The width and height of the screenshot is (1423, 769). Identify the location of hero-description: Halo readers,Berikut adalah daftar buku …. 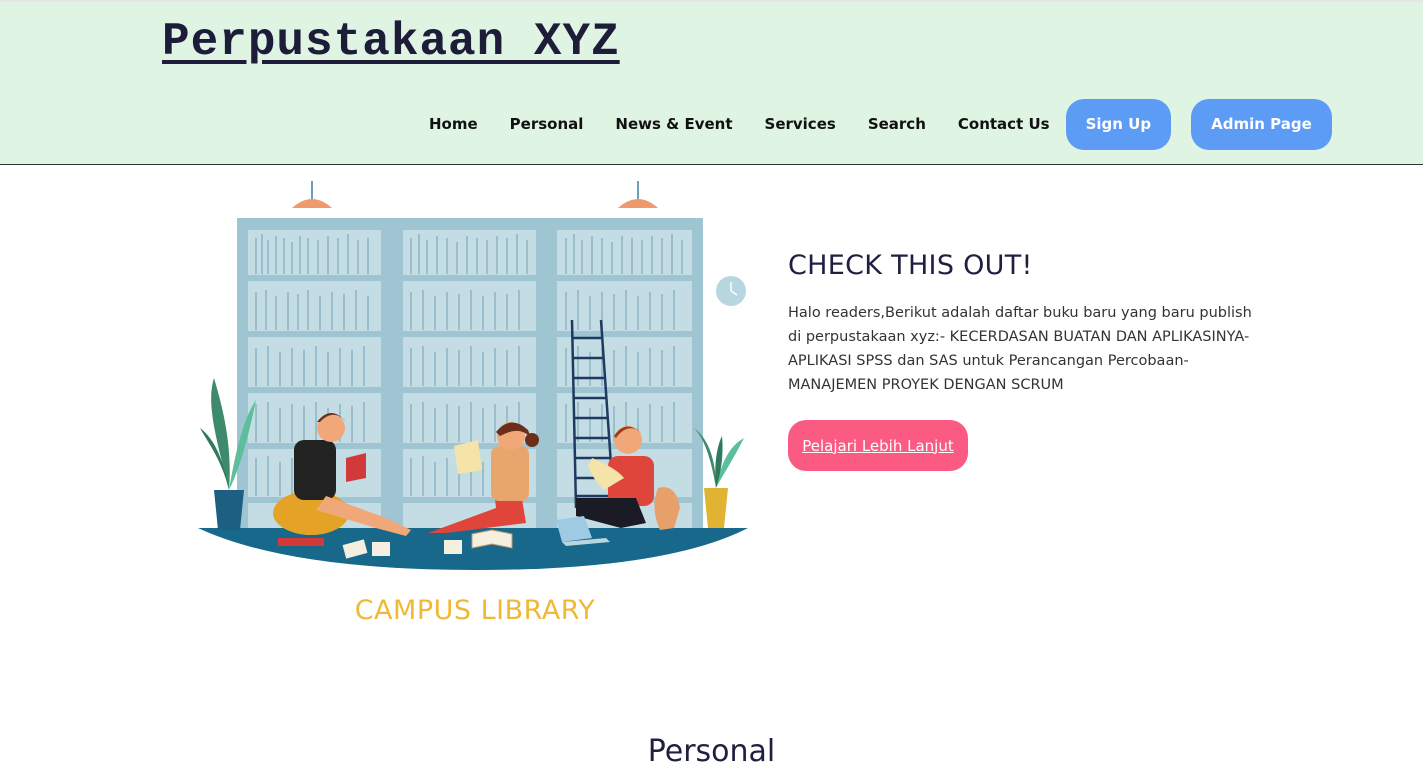
(1020, 349).